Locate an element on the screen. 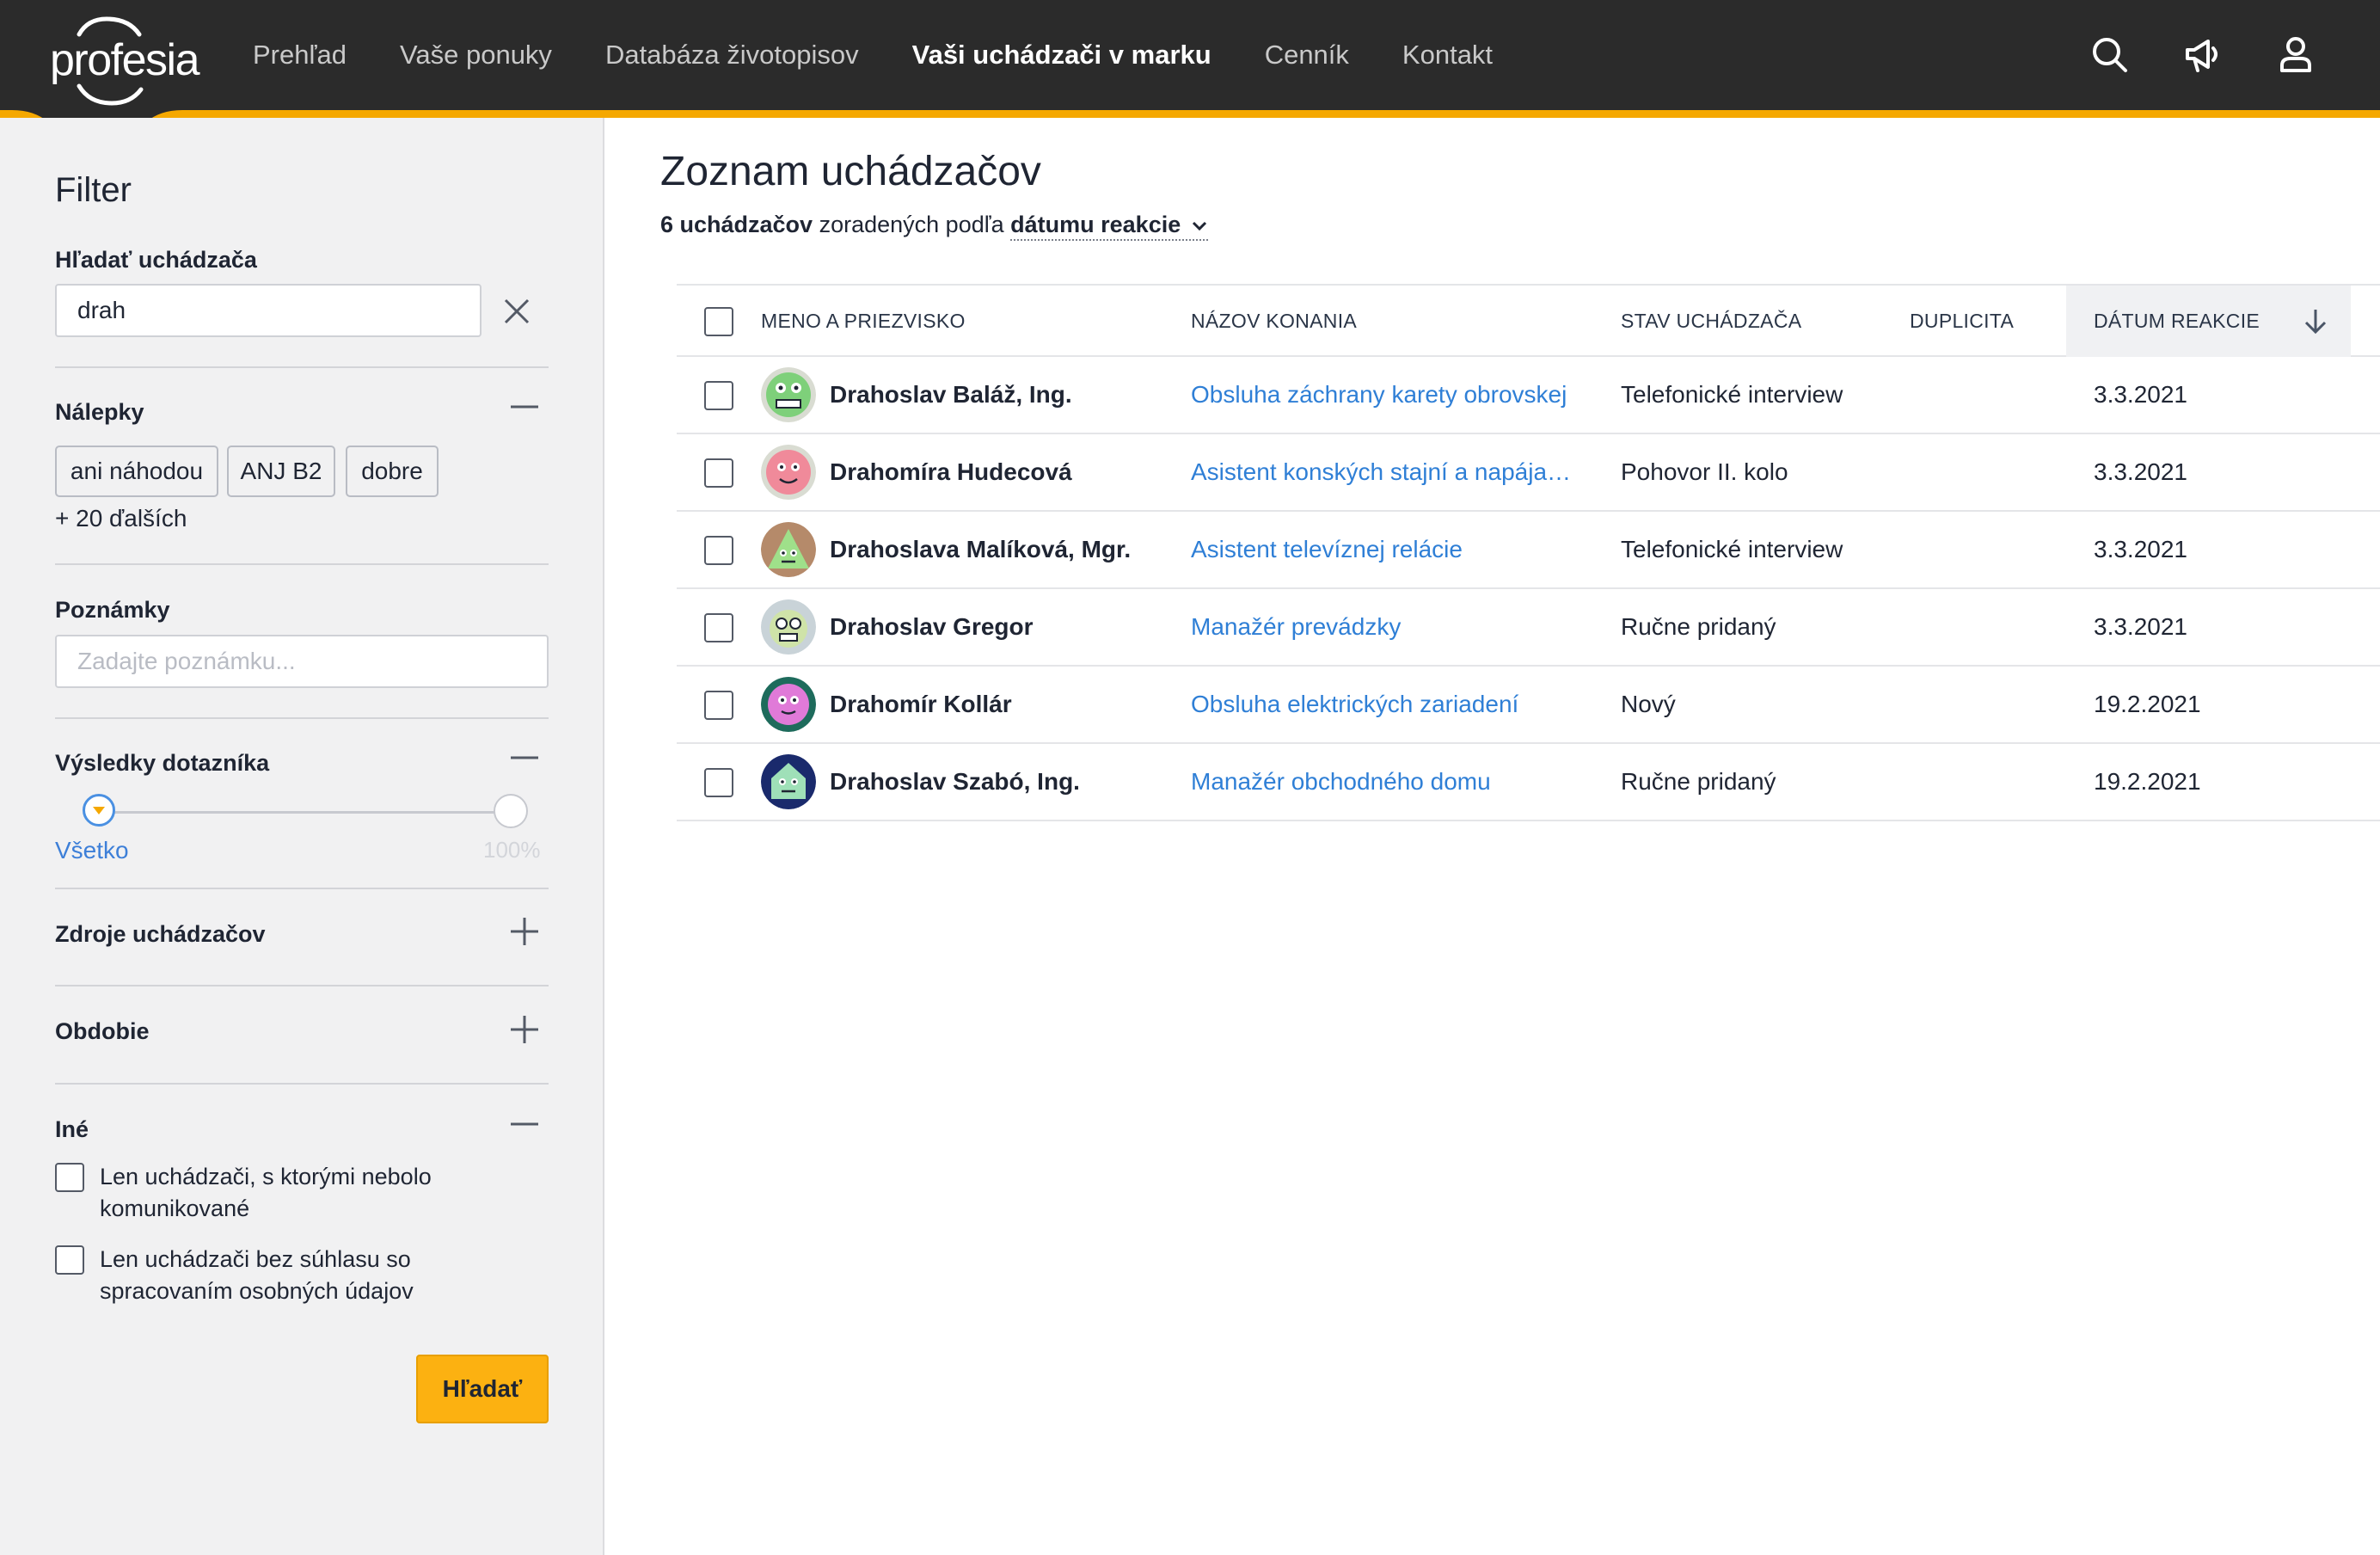 The height and width of the screenshot is (1555, 2380). collapse-other-icon is located at coordinates (524, 1124).